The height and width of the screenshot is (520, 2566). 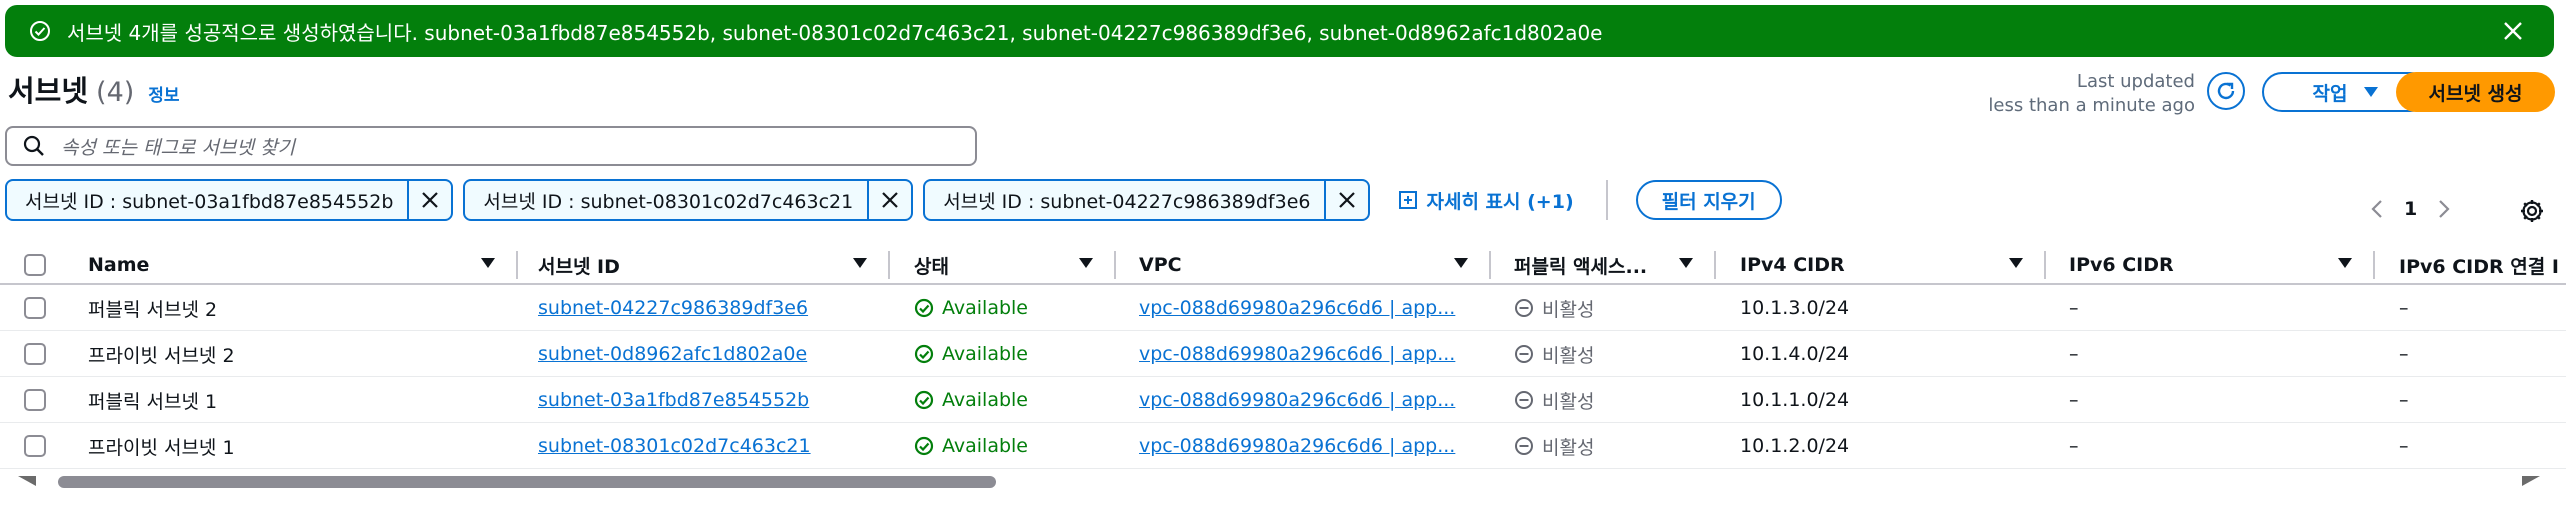 What do you see at coordinates (2531, 481) in the screenshot?
I see `scroll-right-arrow` at bounding box center [2531, 481].